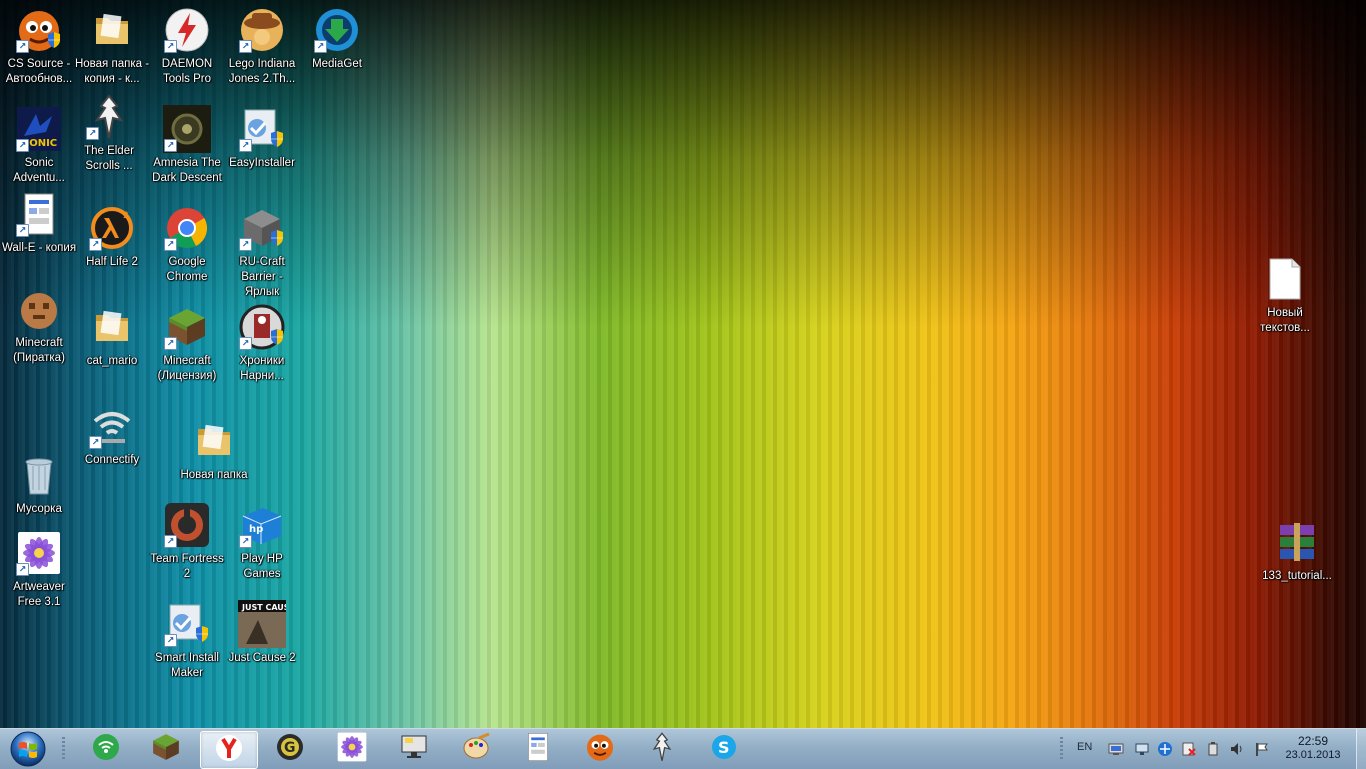 The image size is (1366, 769). I want to click on chrome-icon: ↗, so click(187, 228).